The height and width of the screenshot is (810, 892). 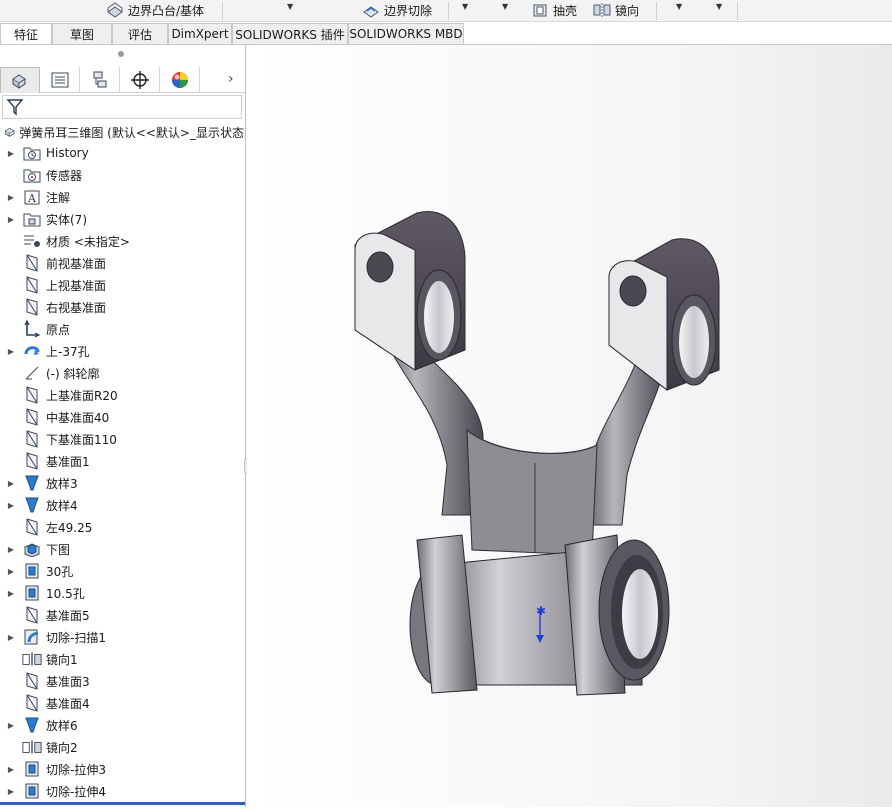 What do you see at coordinates (200, 33) in the screenshot?
I see `tab-dimxpert: DimXpert` at bounding box center [200, 33].